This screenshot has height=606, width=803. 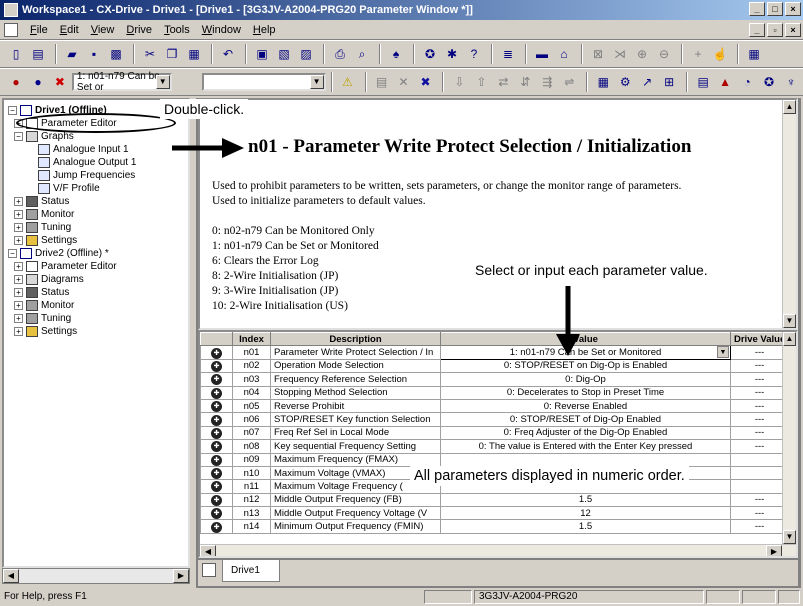 I want to click on copy-icon: ❐, so click(x=172, y=54).